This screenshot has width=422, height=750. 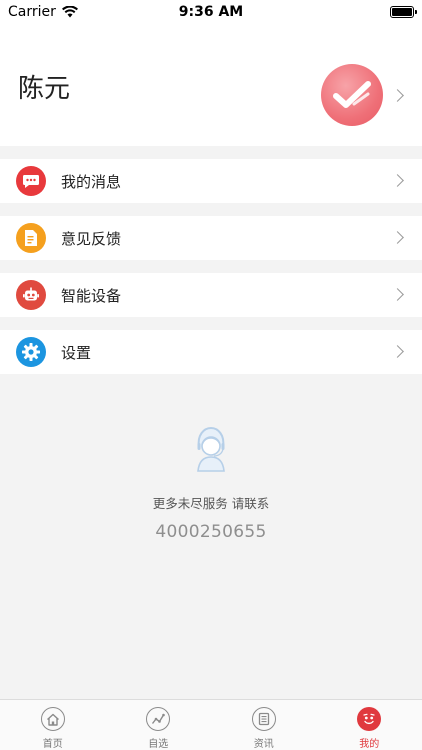 What do you see at coordinates (211, 181) in the screenshot?
I see `menu-item-messages: 我的消息` at bounding box center [211, 181].